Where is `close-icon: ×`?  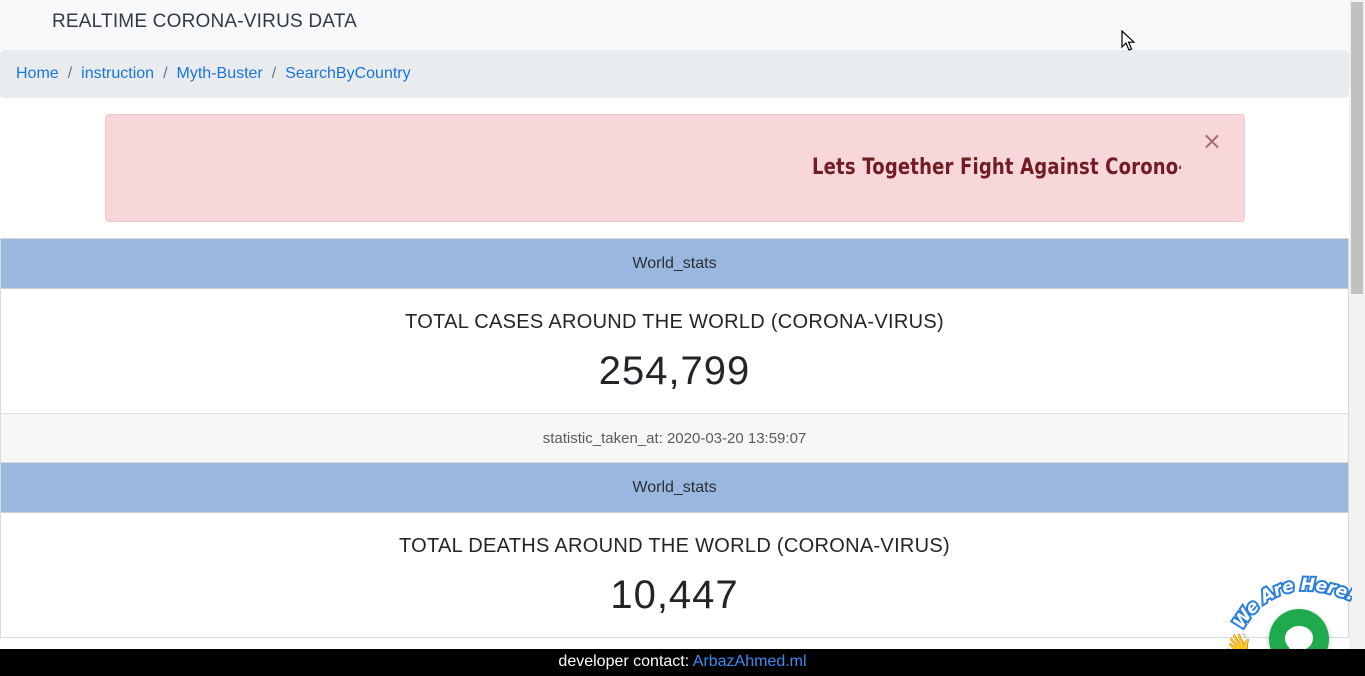
close-icon: × is located at coordinates (1212, 141).